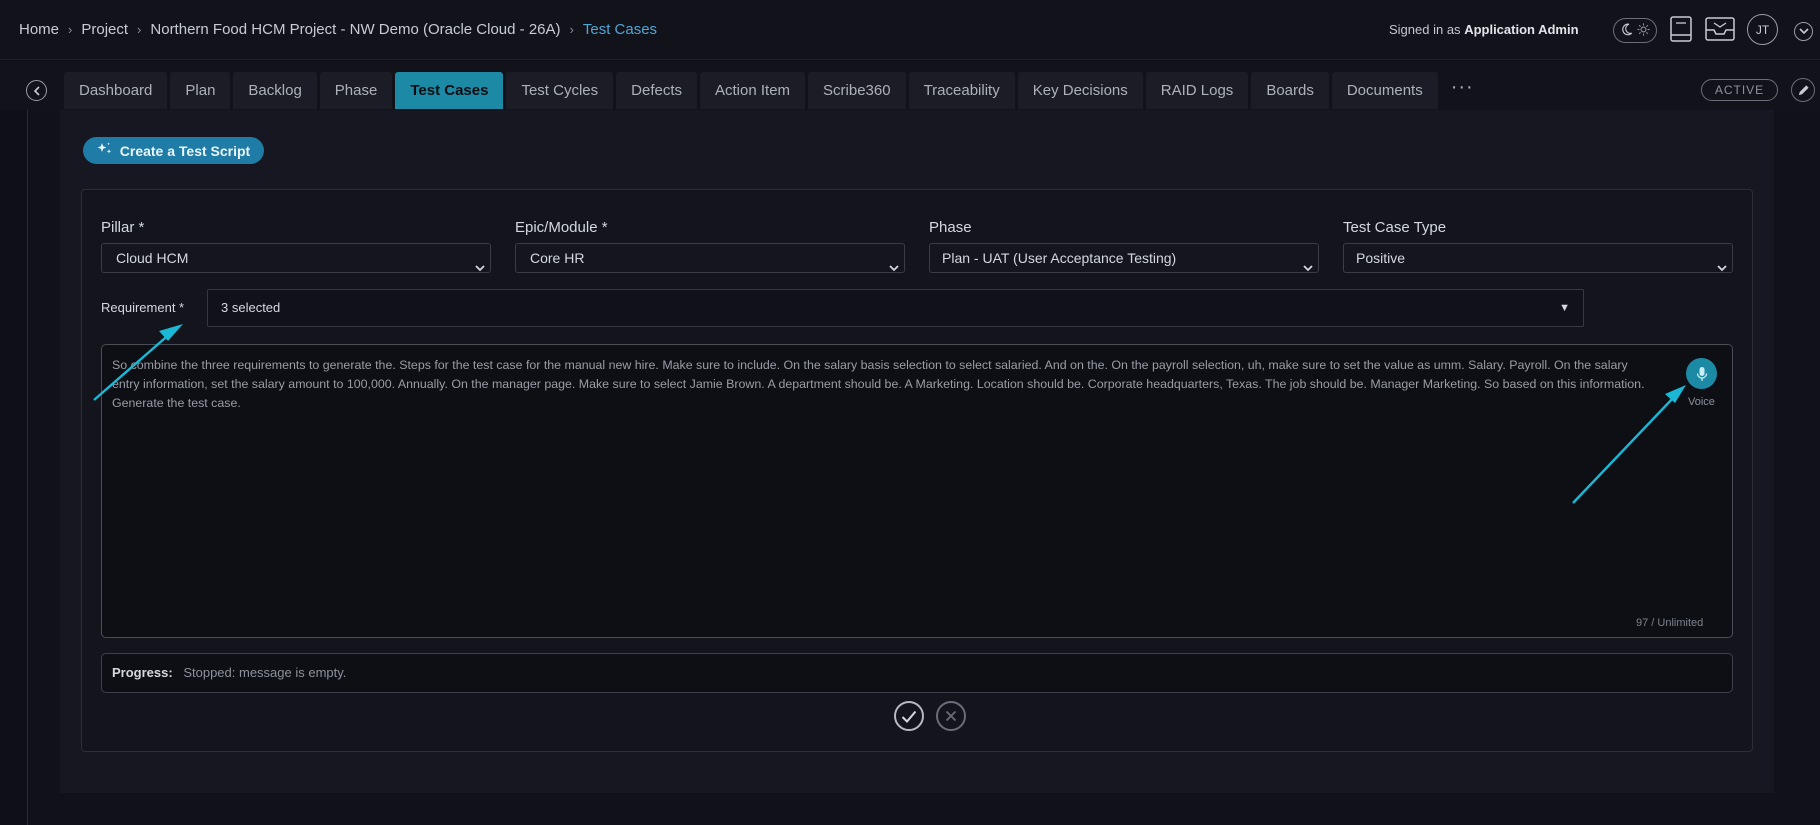 The width and height of the screenshot is (1820, 825). I want to click on sun-icon, so click(1643, 30).